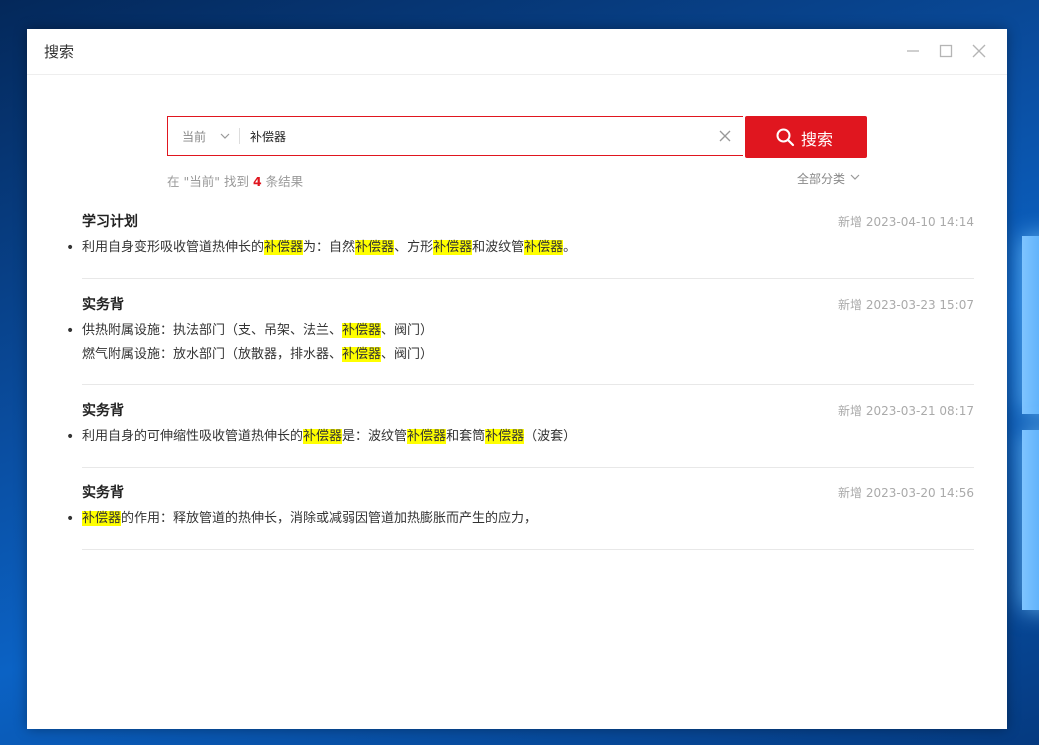 The image size is (1039, 745). I want to click on result-date: 新增 2023-04-10 14:14, so click(906, 222).